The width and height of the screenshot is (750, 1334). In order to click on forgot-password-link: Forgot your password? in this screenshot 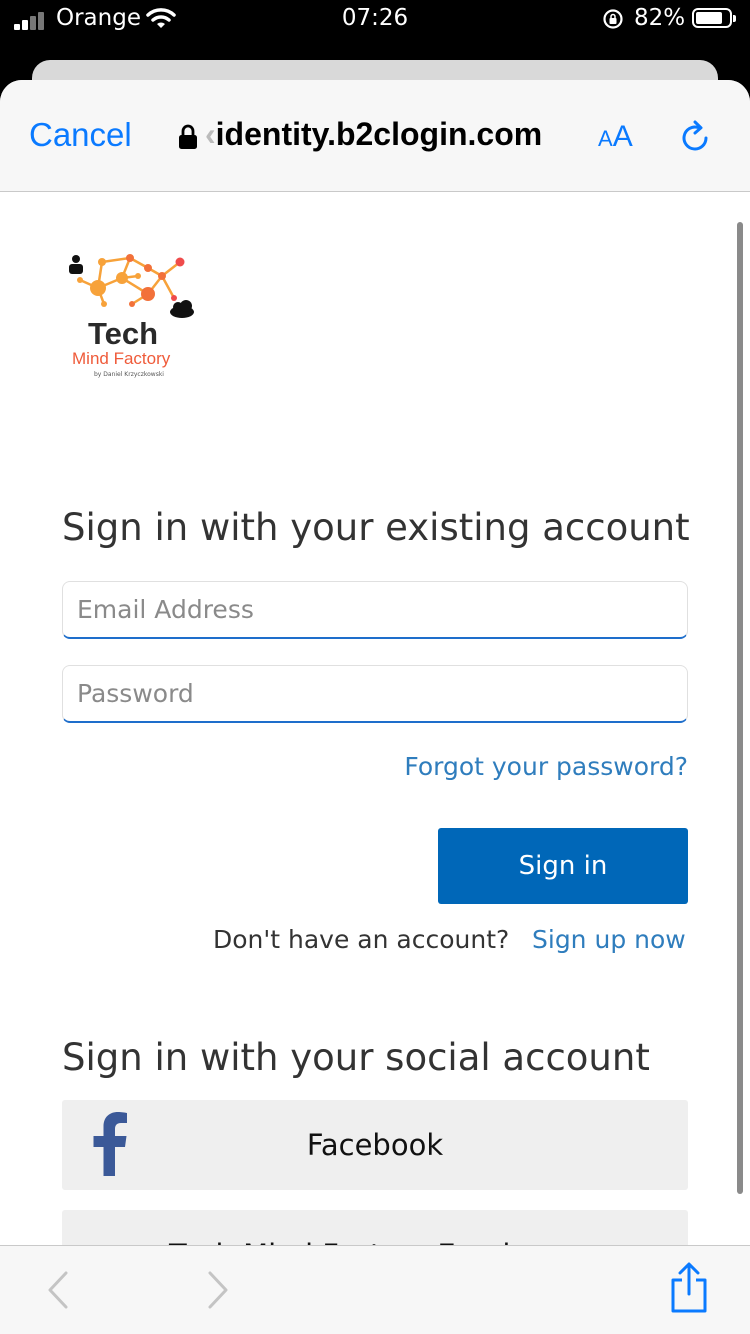, I will do `click(546, 766)`.